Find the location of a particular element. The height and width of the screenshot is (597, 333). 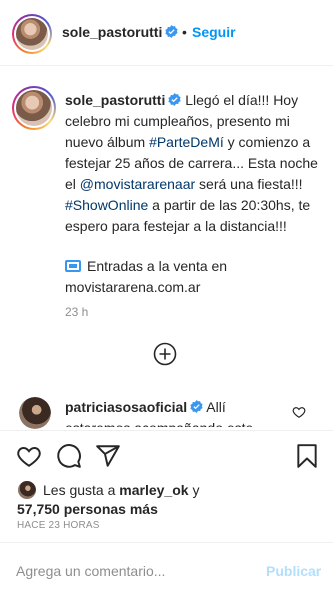

caption-avatar is located at coordinates (34, 108).